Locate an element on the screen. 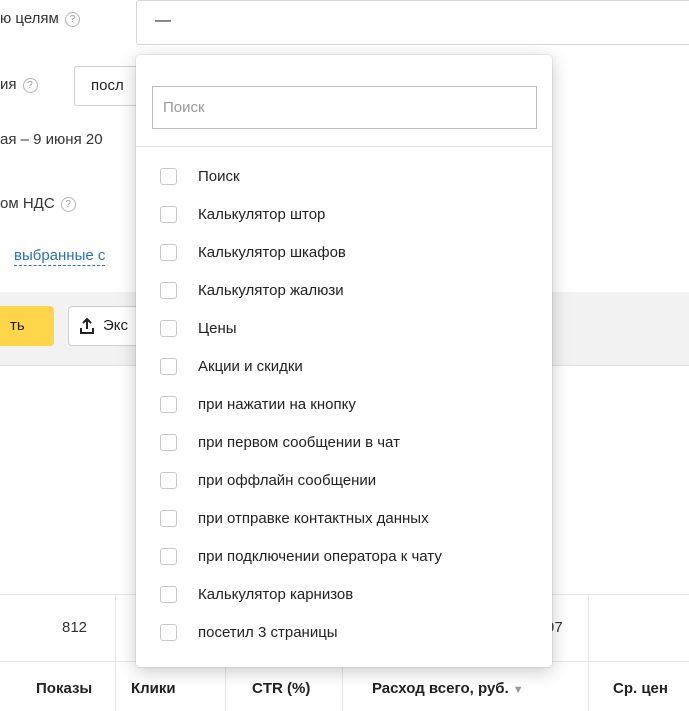 The image size is (689, 711). goal-option: Калькулятор штор is located at coordinates (301, 214).